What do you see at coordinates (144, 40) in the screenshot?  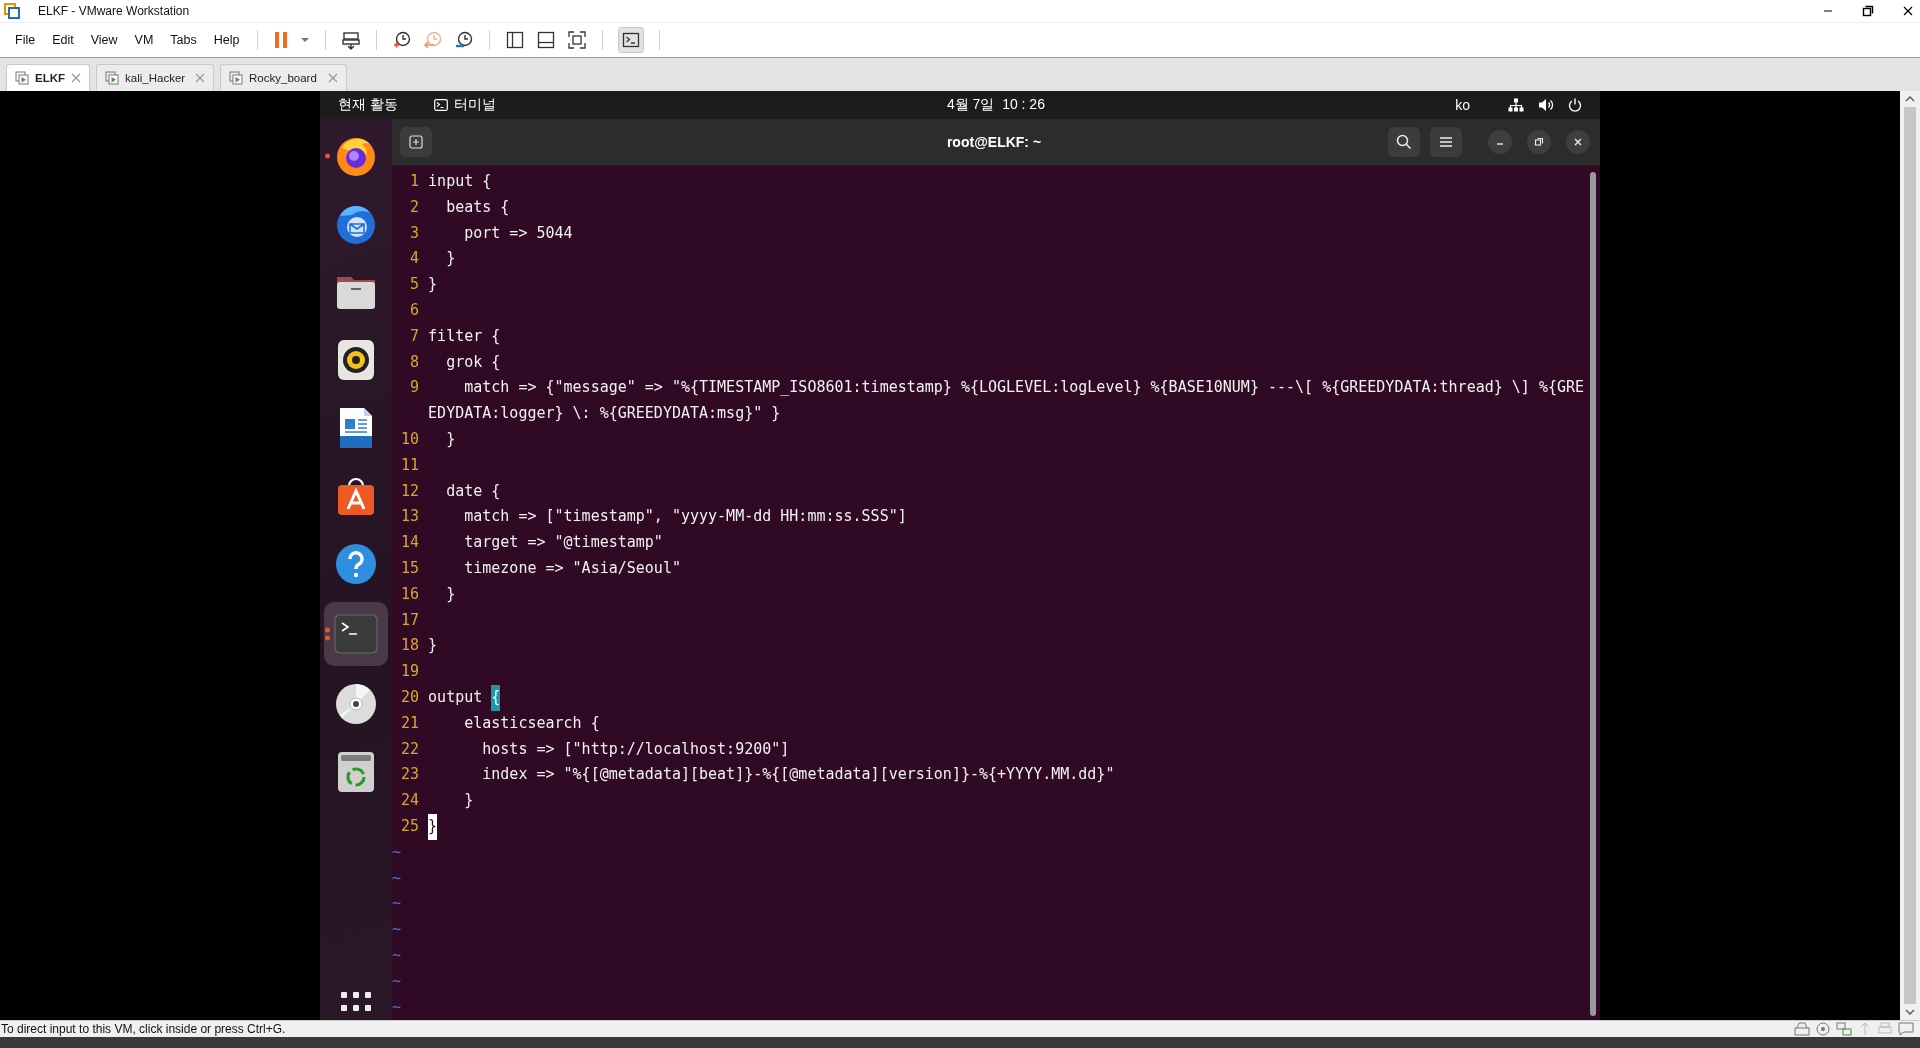 I see `menu-item: VM` at bounding box center [144, 40].